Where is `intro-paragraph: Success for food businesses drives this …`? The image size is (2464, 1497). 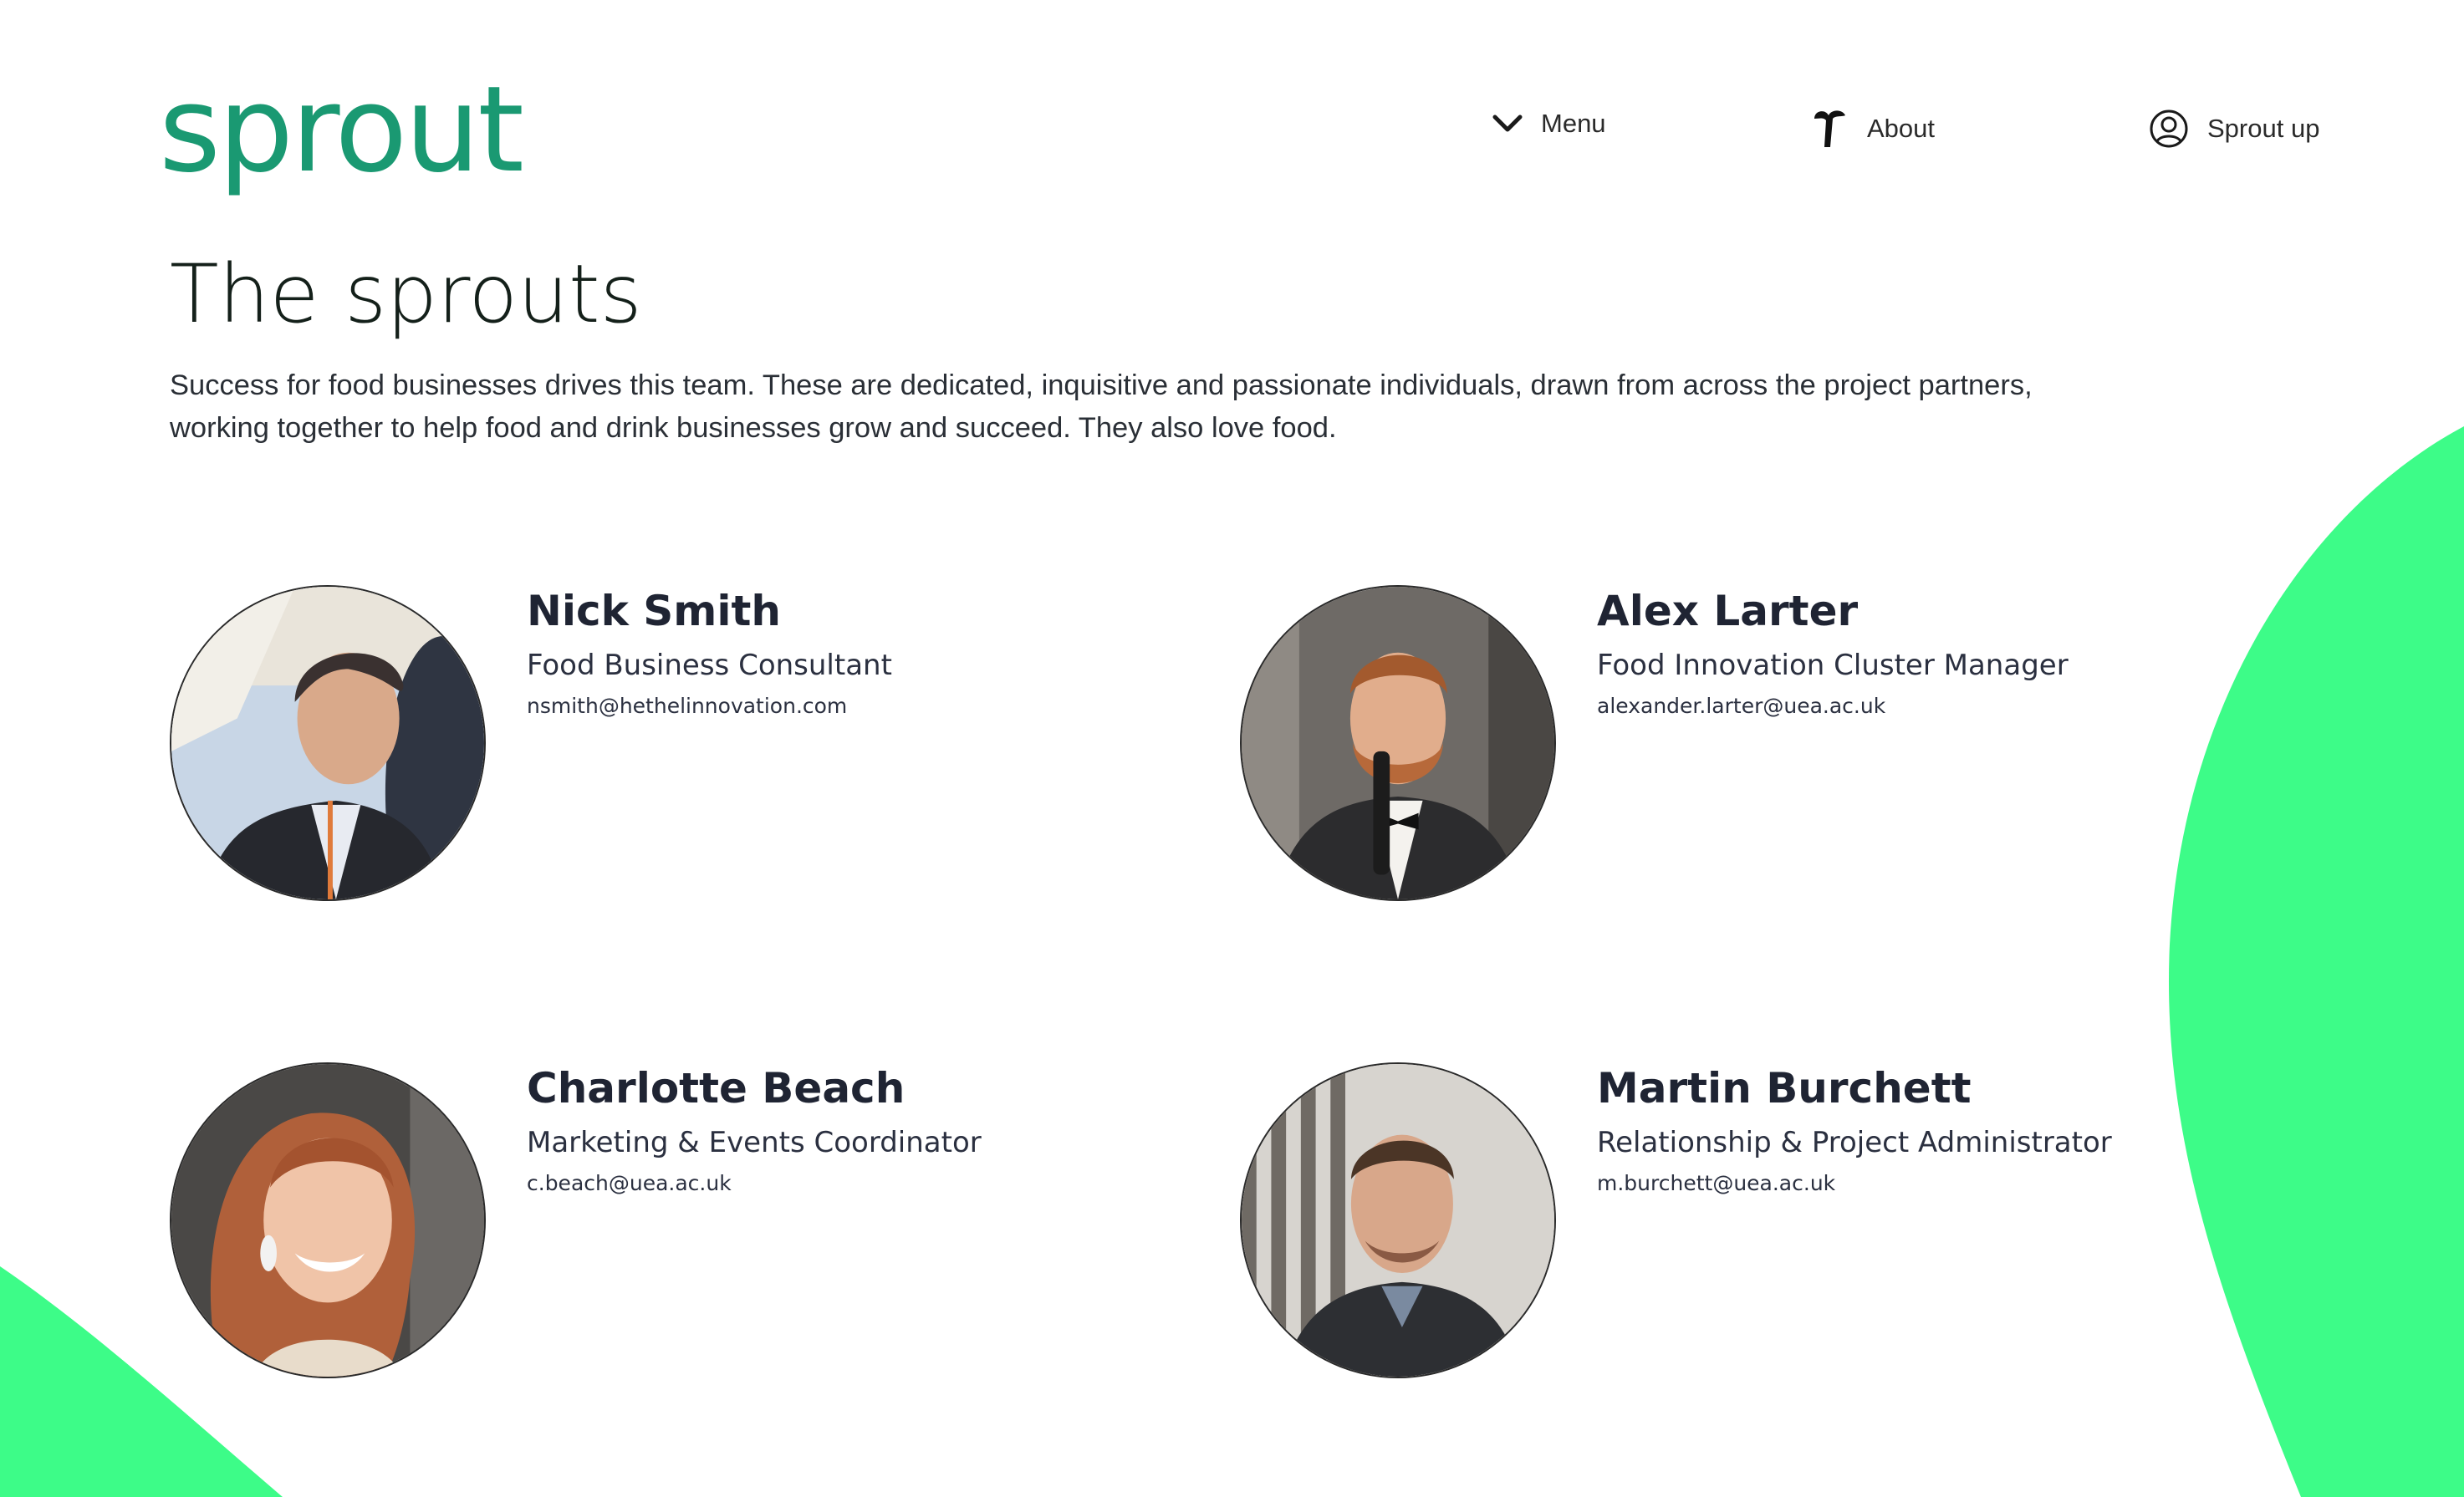
intro-paragraph: Success for food businesses drives this … is located at coordinates (1101, 406).